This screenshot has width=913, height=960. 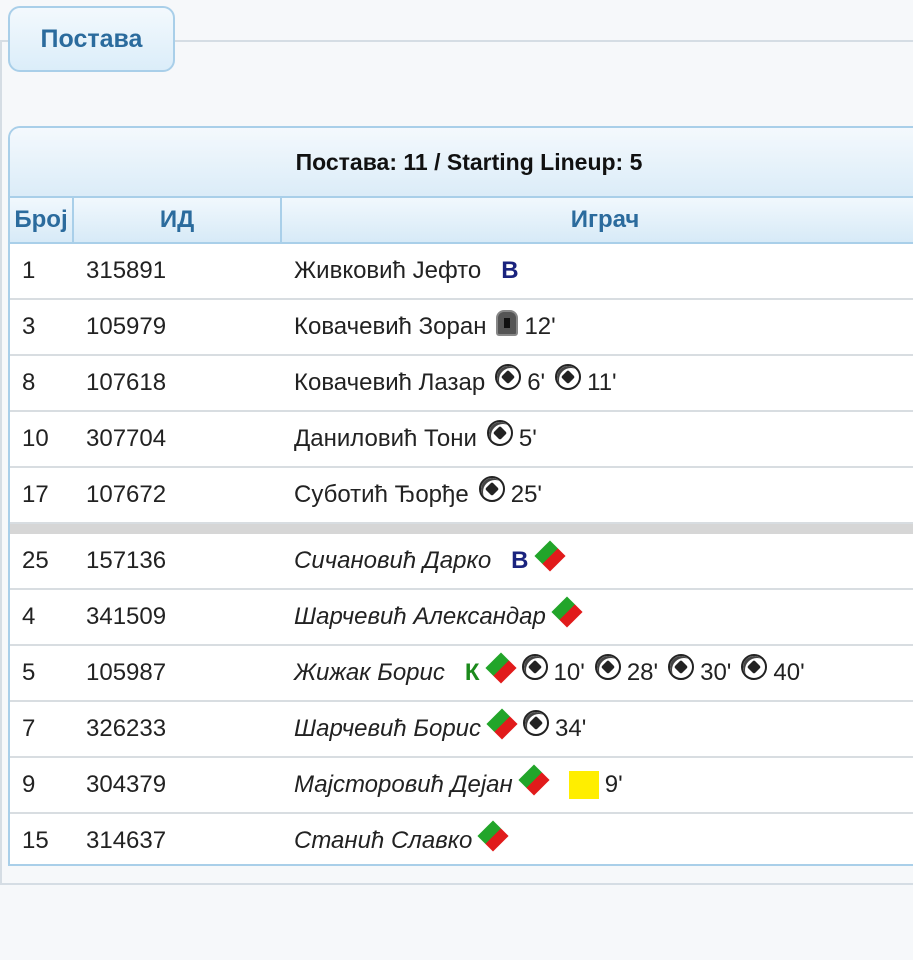 What do you see at coordinates (540, 326) in the screenshot?
I see `event-minute: 12'` at bounding box center [540, 326].